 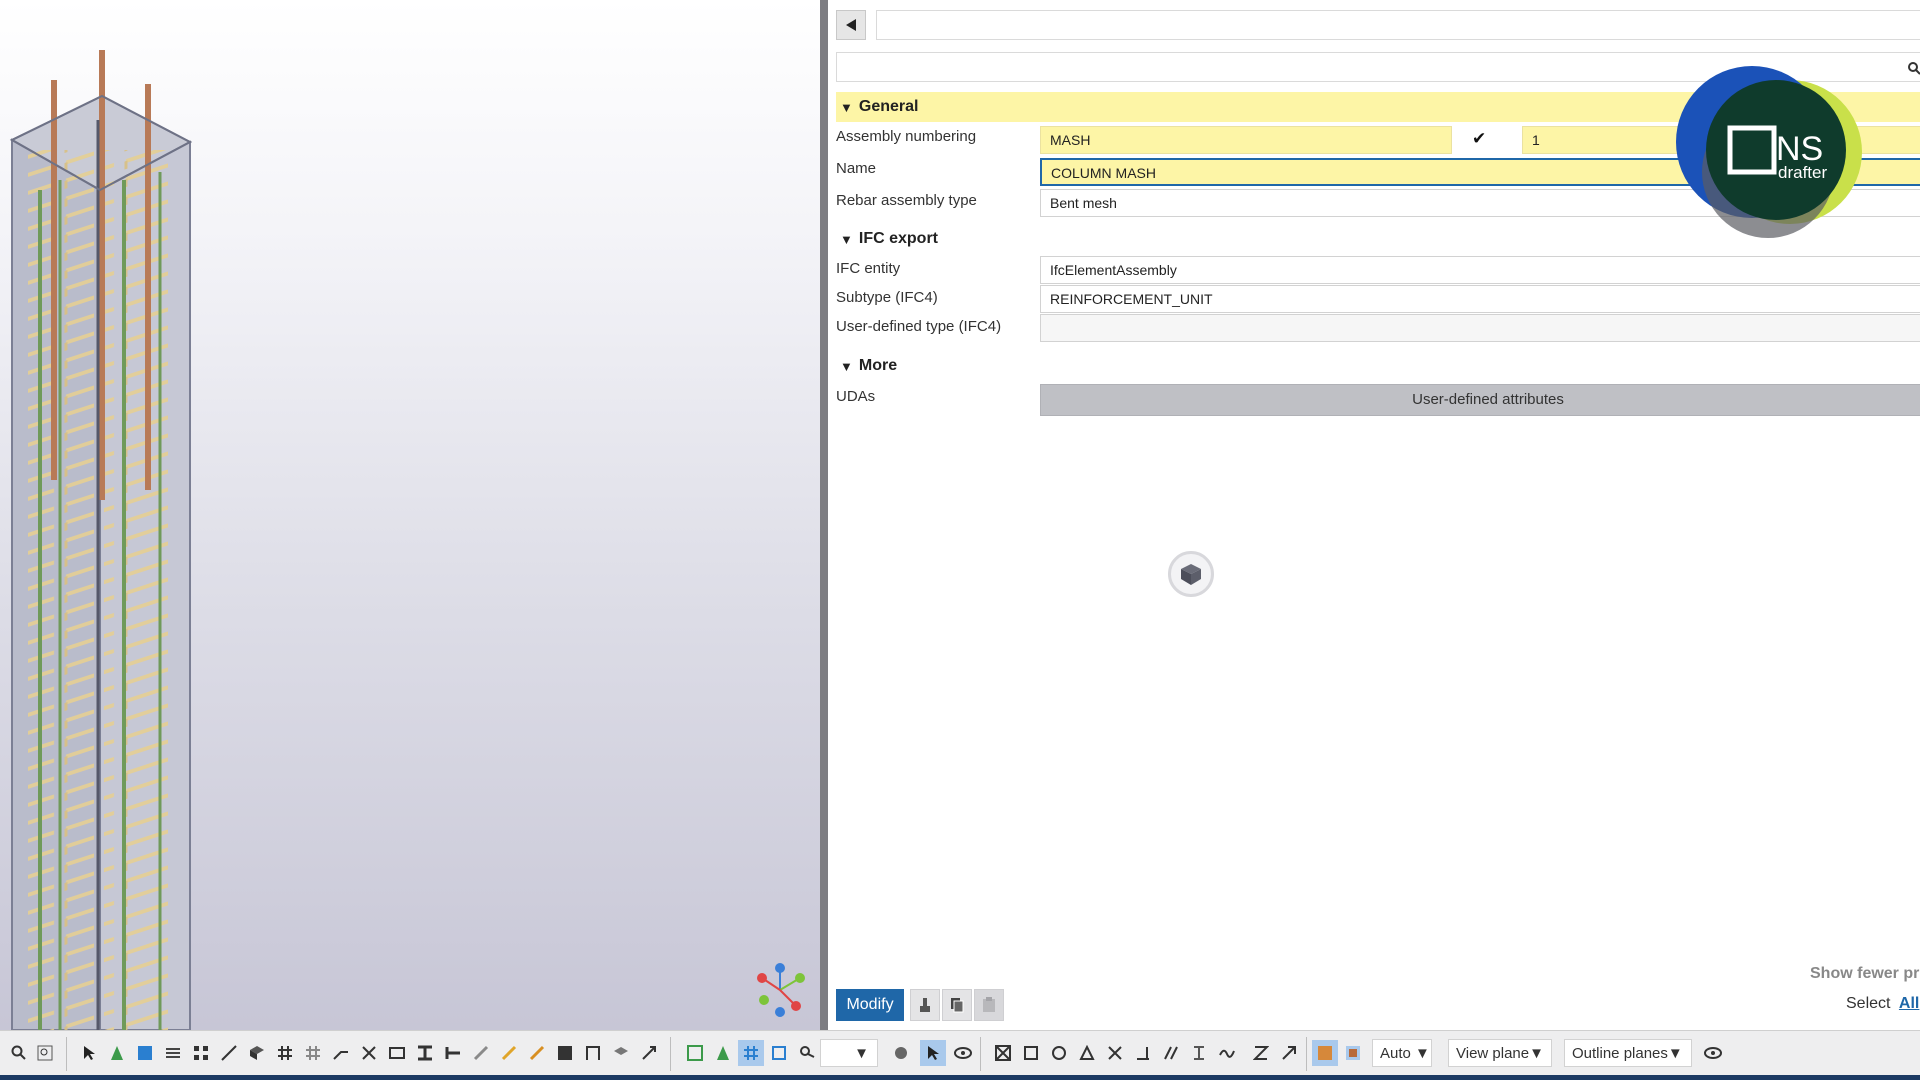 I want to click on snap-depth-dropdown: ▼, so click(x=849, y=1053).